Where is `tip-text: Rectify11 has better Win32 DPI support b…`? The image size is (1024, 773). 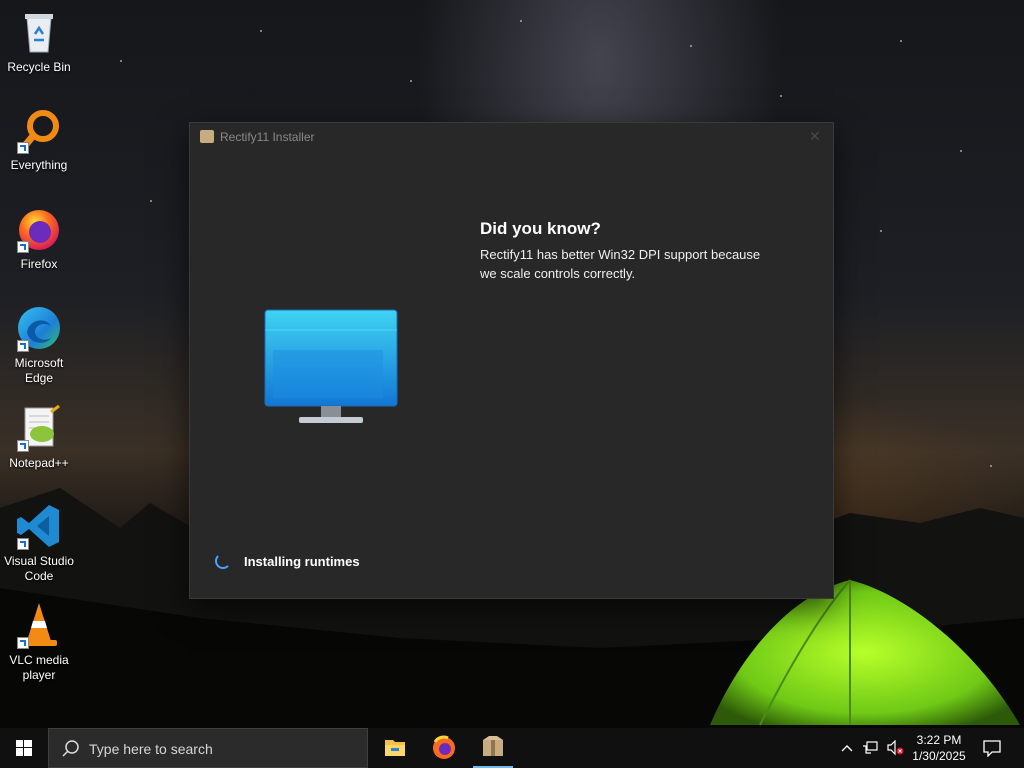 tip-text: Rectify11 has better Win32 DPI support b… is located at coordinates (620, 264).